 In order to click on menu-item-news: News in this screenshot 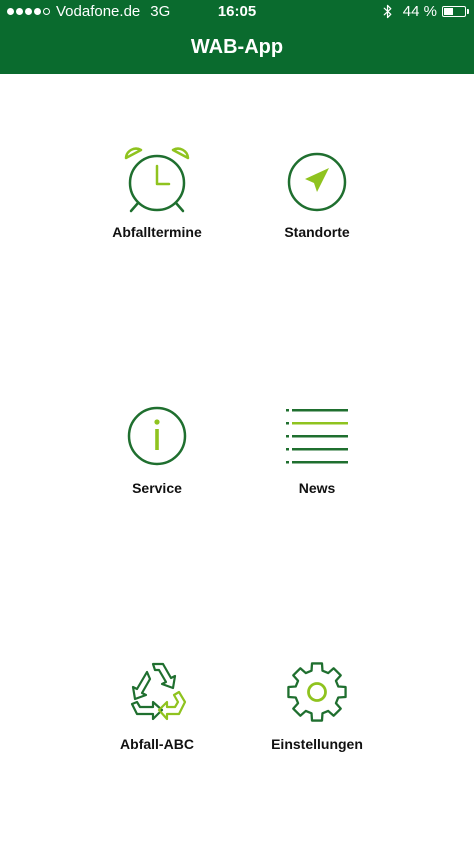, I will do `click(317, 457)`.